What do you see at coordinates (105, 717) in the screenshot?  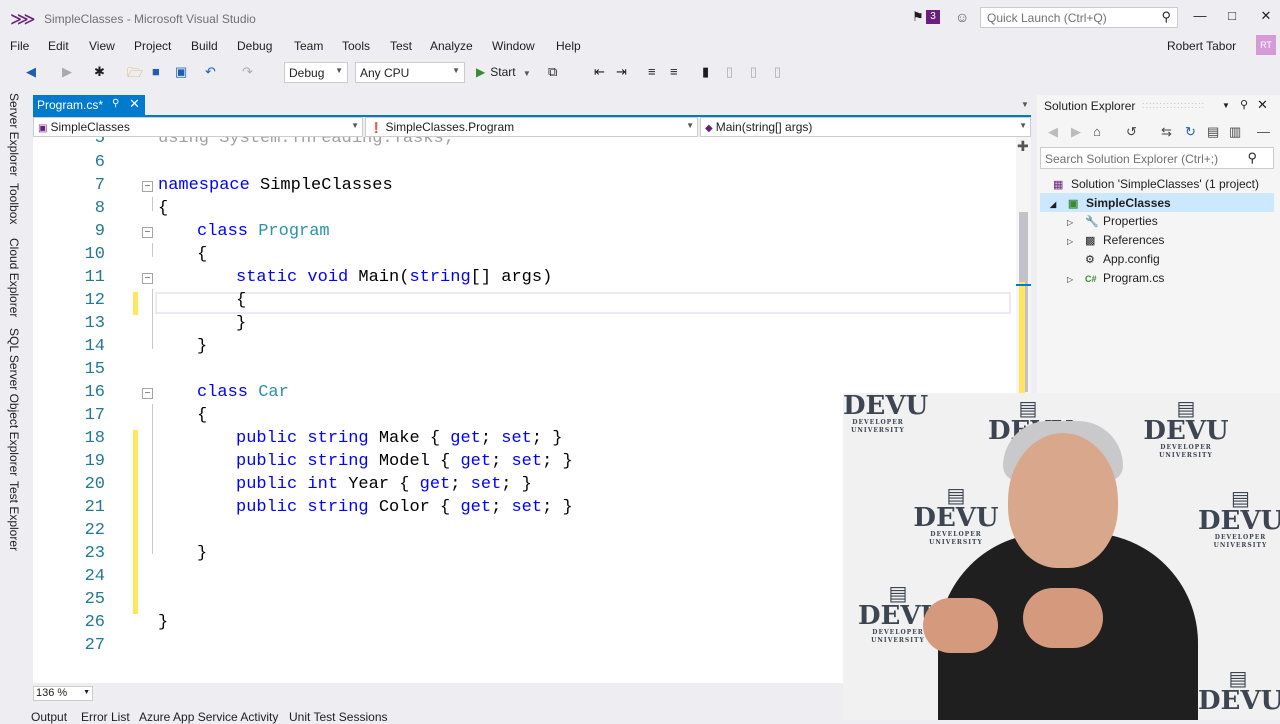 I see `tab-error-list: Error List` at bounding box center [105, 717].